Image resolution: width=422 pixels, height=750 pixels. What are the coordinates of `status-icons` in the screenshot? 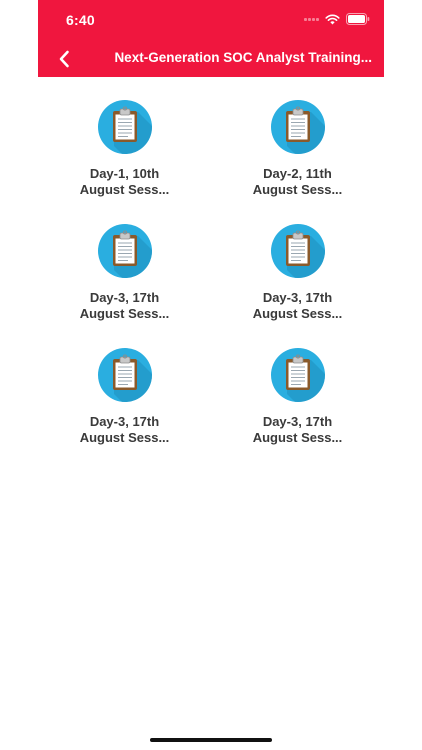 It's located at (337, 19).